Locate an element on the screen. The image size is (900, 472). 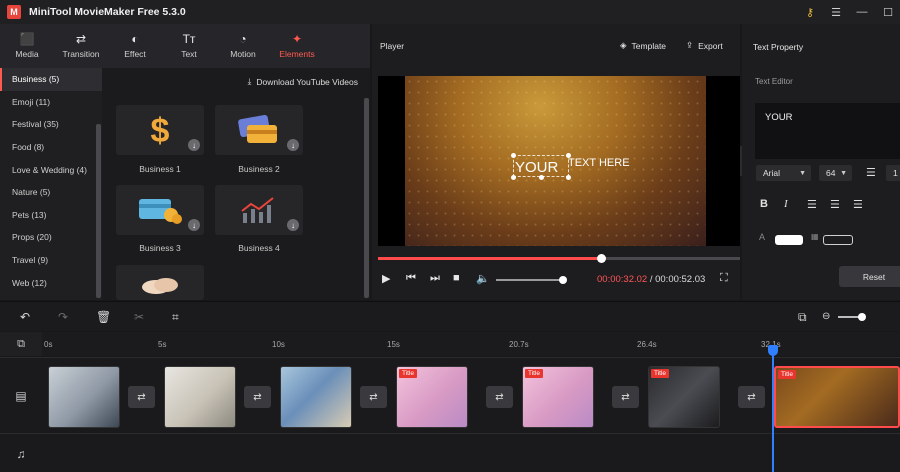
category-pets: Pets (13) is located at coordinates (51, 215).